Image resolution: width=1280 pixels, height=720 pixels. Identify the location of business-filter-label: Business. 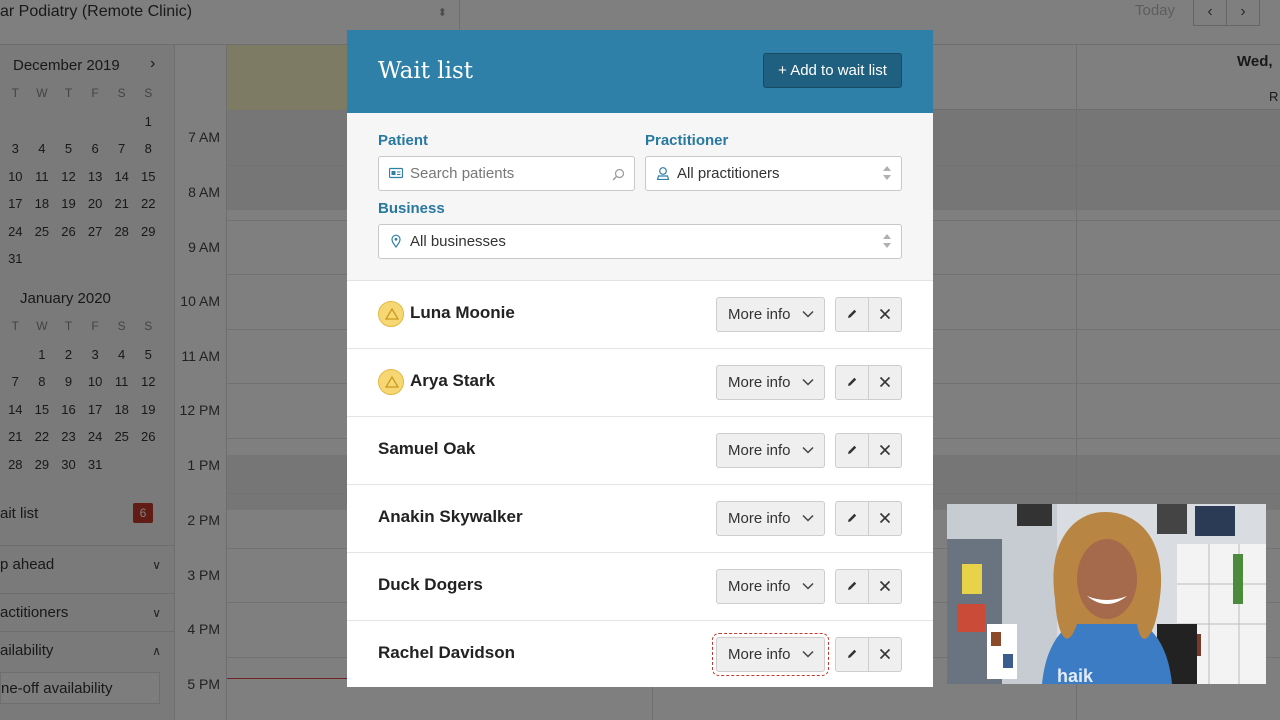
(411, 208).